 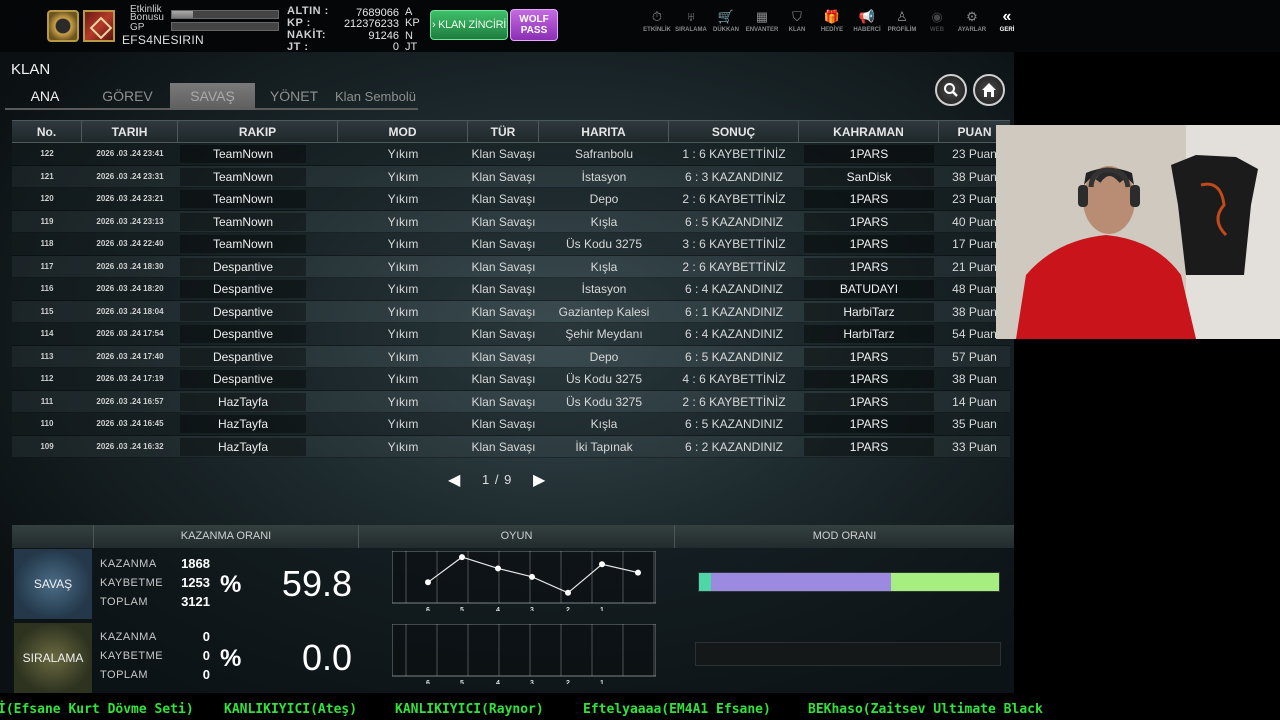 I want to click on page-indicator: 1 / 9, so click(x=497, y=479).